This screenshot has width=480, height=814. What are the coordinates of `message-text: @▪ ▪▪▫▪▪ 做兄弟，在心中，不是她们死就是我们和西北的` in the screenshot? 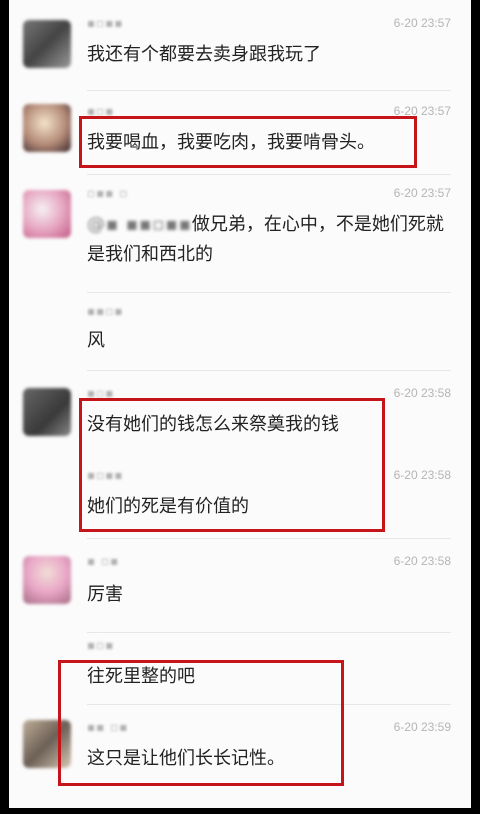 It's located at (269, 240).